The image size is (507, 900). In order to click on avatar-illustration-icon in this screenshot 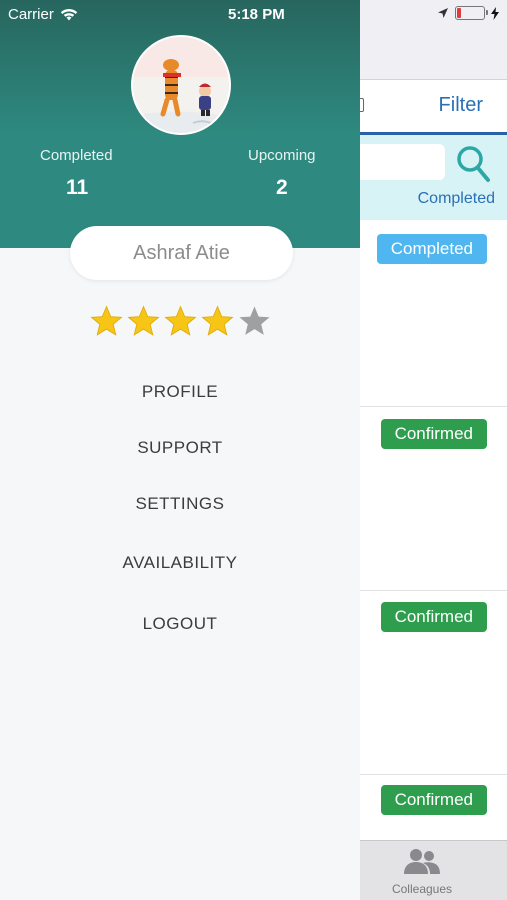, I will do `click(181, 85)`.